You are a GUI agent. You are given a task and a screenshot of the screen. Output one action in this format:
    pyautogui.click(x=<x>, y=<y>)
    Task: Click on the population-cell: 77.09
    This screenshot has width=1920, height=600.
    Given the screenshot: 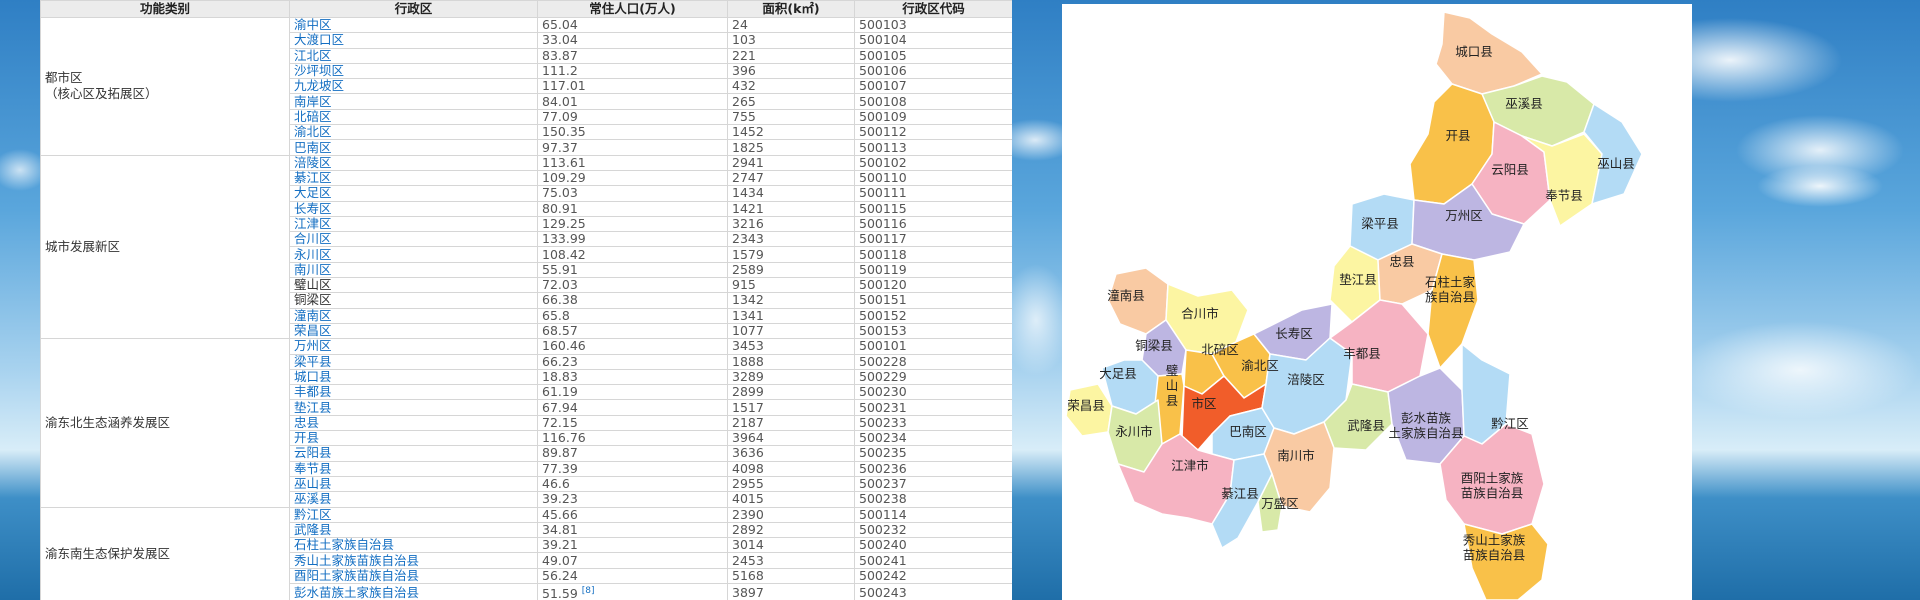 What is the action you would take?
    pyautogui.click(x=632, y=117)
    